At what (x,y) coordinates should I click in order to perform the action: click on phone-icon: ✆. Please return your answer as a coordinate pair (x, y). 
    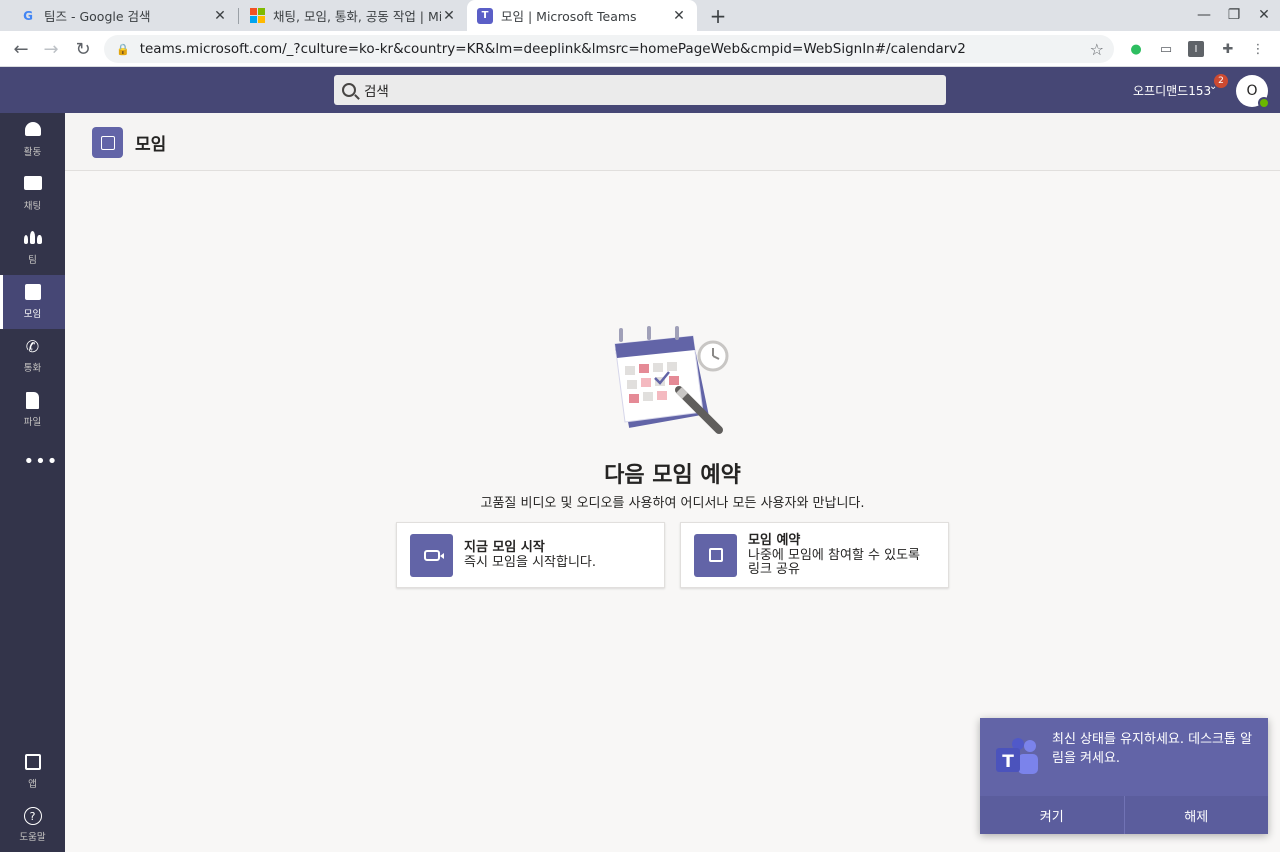
    Looking at the image, I should click on (32, 346).